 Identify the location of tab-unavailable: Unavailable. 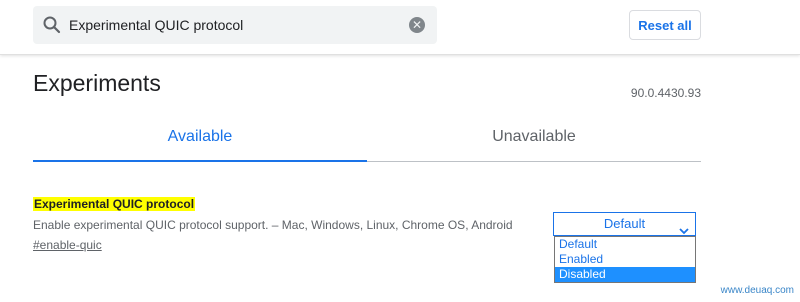
(534, 144).